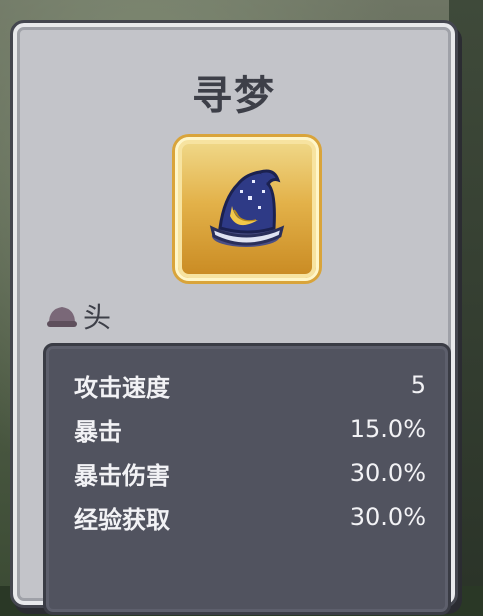 Image resolution: width=483 pixels, height=616 pixels. What do you see at coordinates (250, 517) in the screenshot?
I see `stat-row-exp-gain: 经验获取 30.0%` at bounding box center [250, 517].